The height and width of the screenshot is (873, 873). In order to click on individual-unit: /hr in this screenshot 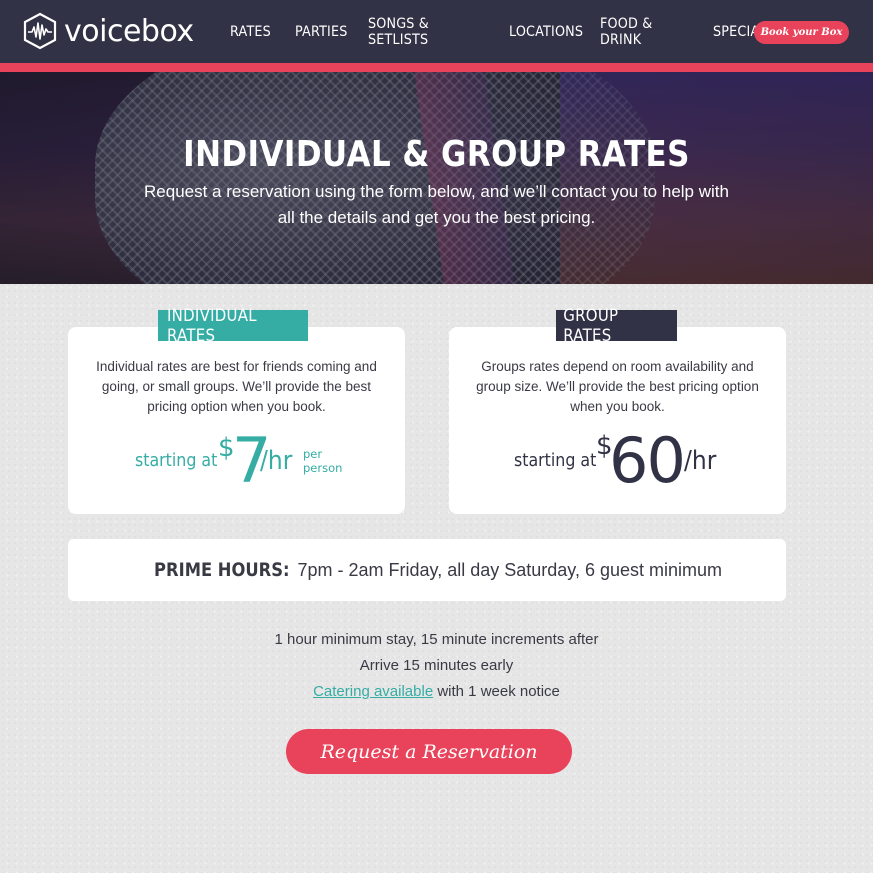, I will do `click(276, 461)`.